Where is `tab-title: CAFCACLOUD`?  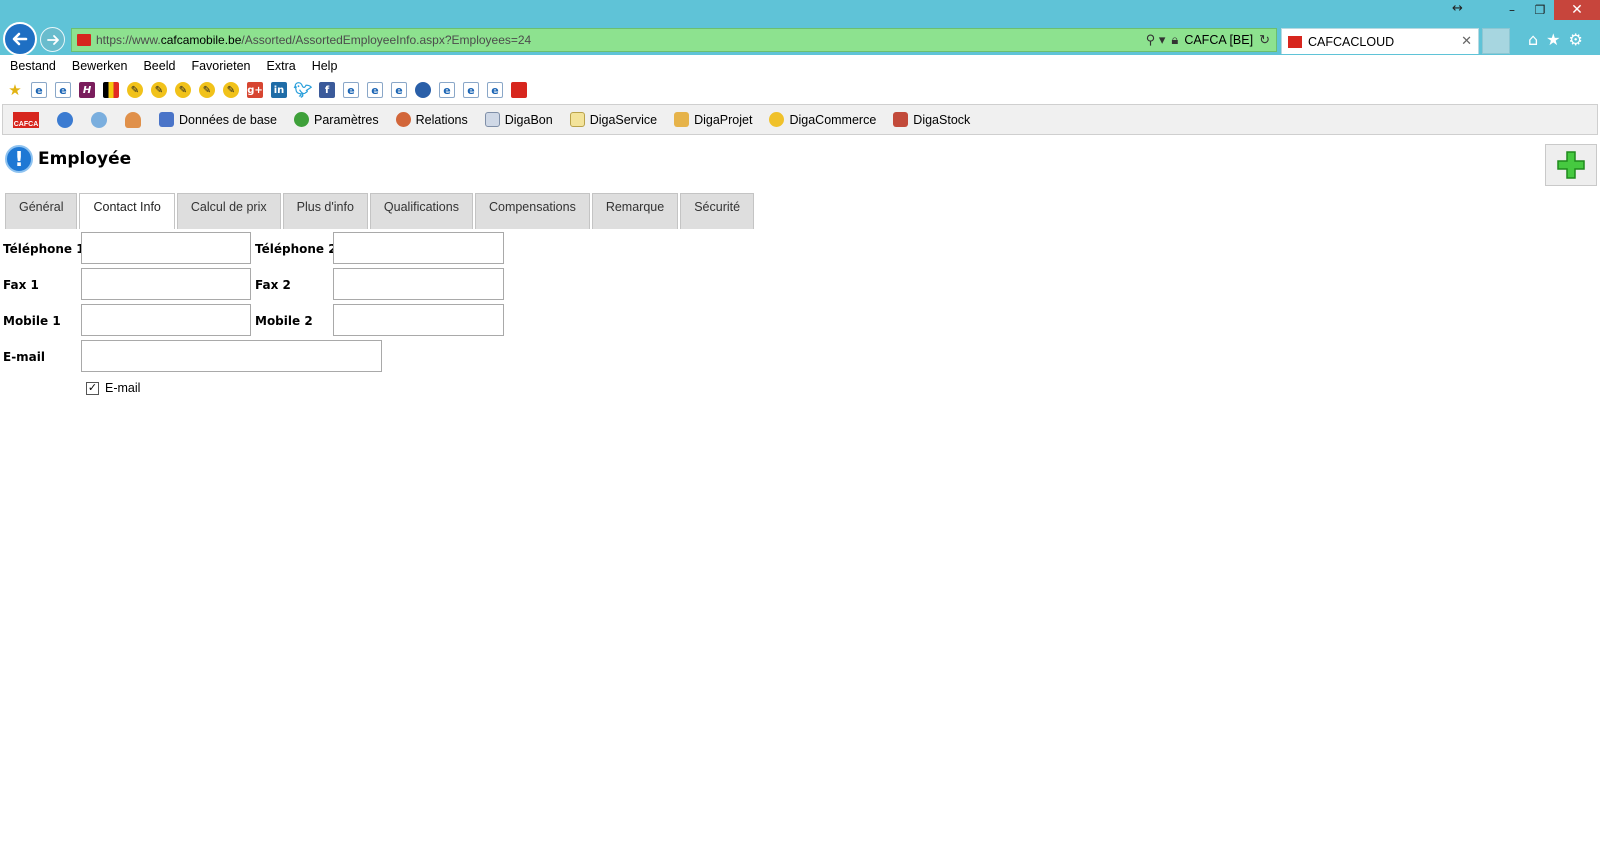
tab-title: CAFCACLOUD is located at coordinates (1351, 41).